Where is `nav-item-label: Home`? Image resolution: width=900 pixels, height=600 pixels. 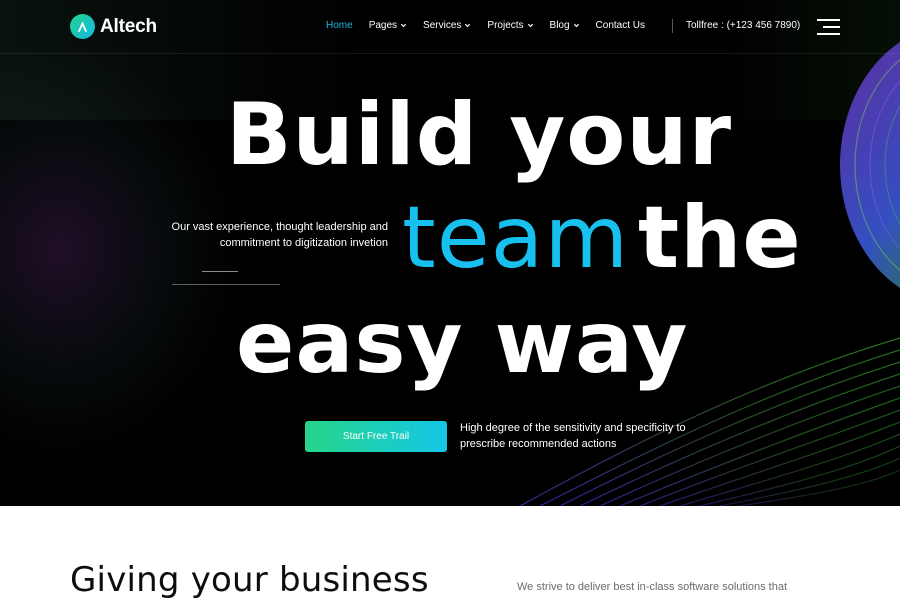
nav-item-label: Home is located at coordinates (339, 25).